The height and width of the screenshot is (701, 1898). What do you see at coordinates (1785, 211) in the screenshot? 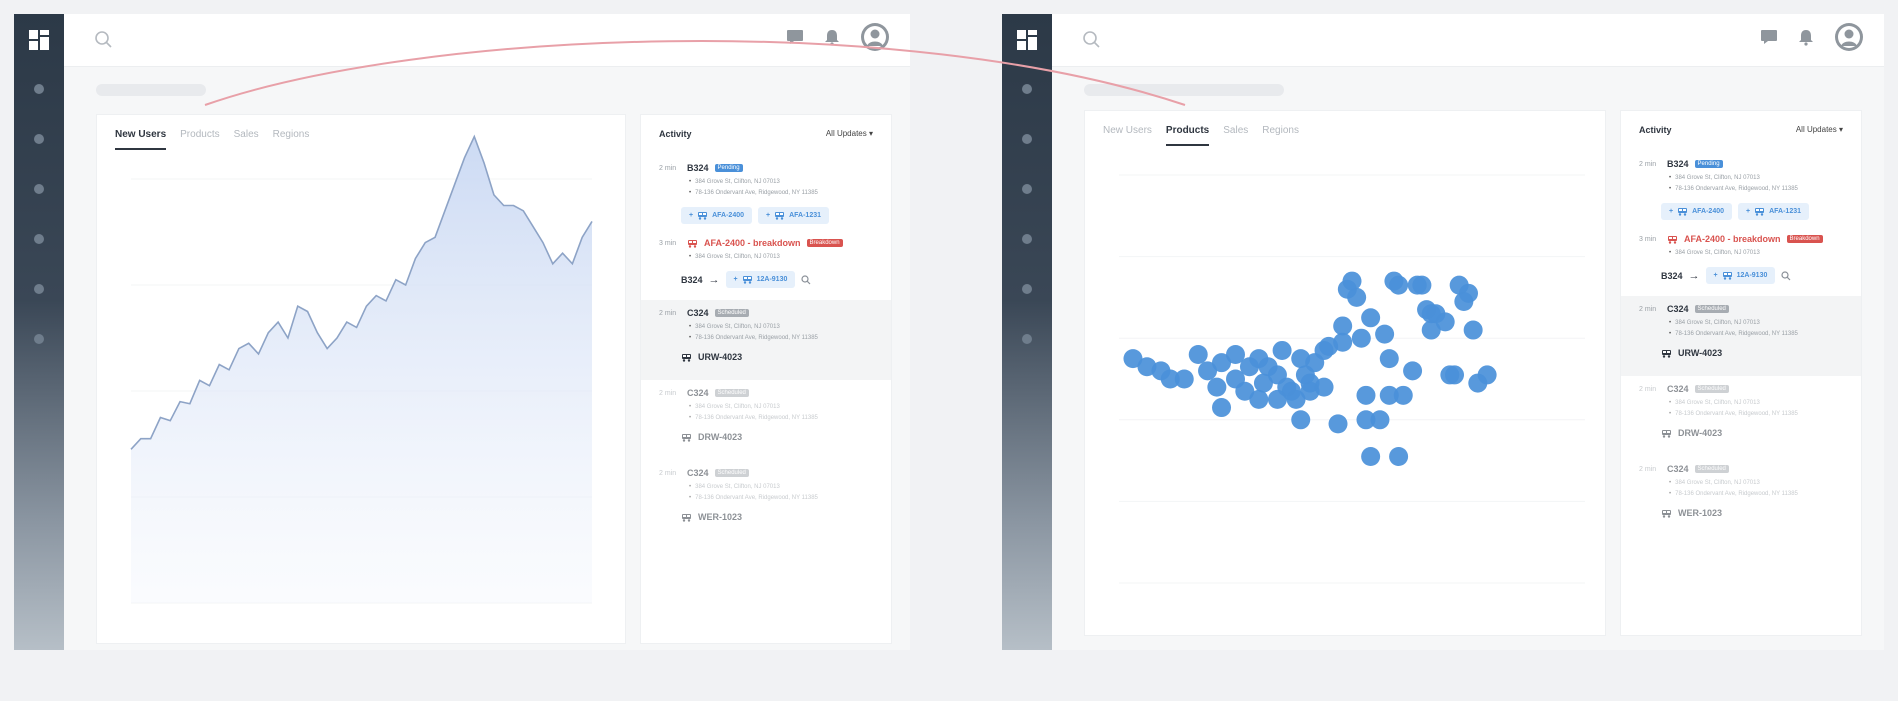
I see `vehicle-chip-label: AFA-1231` at bounding box center [1785, 211].